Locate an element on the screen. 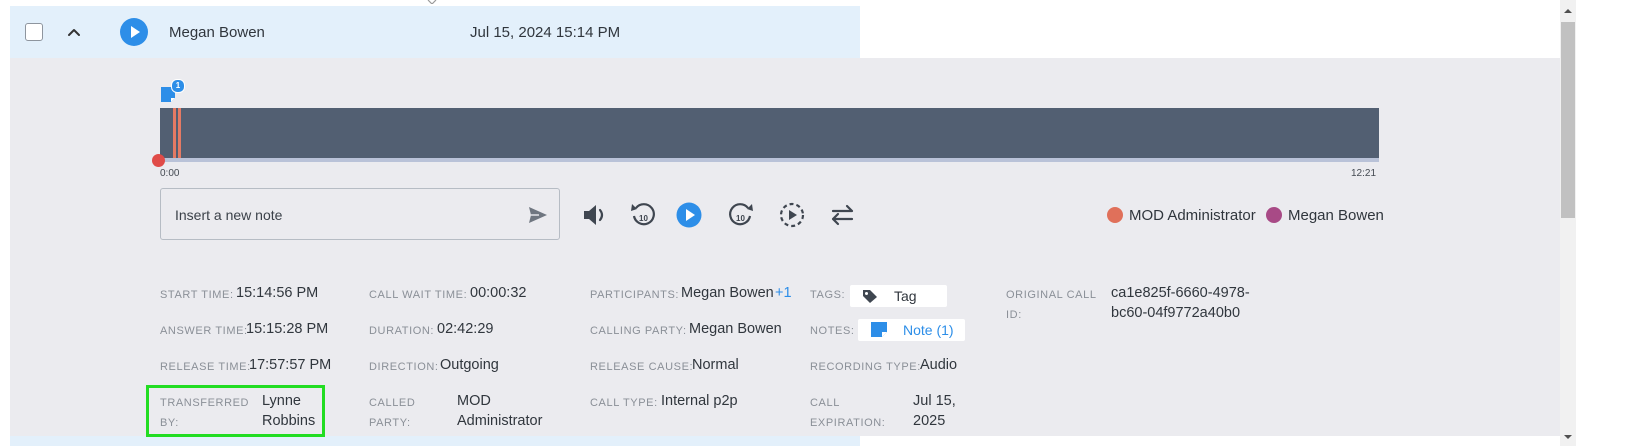 The height and width of the screenshot is (446, 1629). progress-handle is located at coordinates (158, 160).